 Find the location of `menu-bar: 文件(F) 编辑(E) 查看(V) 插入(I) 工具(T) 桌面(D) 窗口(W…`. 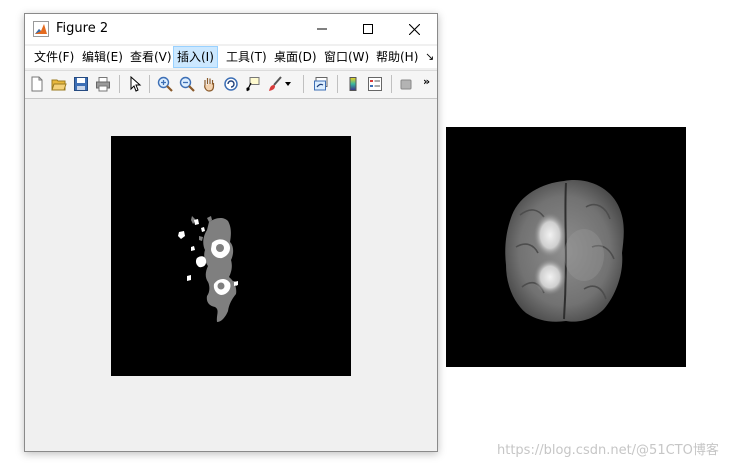

menu-bar: 文件(F) 编辑(E) 查看(V) 插入(I) 工具(T) 桌面(D) 窗口(W… is located at coordinates (231, 57).